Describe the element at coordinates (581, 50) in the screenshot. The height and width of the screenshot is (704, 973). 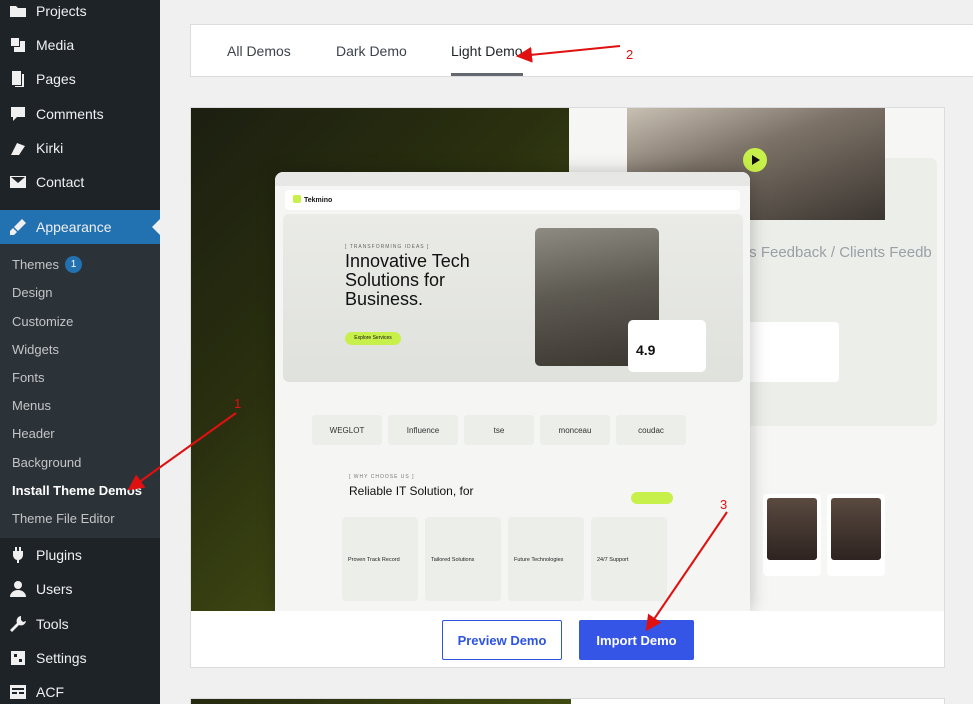
I see `demo-filter-tabs: All Demos Dark Demo Light Demo` at that location.